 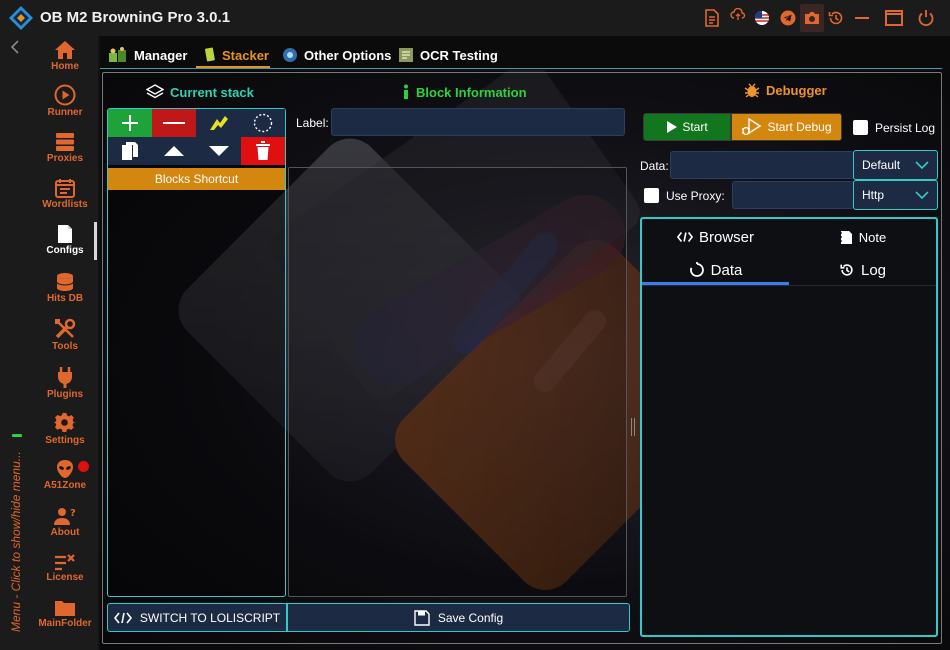 I want to click on tab-ocr-testing: OCR Testing, so click(x=448, y=55).